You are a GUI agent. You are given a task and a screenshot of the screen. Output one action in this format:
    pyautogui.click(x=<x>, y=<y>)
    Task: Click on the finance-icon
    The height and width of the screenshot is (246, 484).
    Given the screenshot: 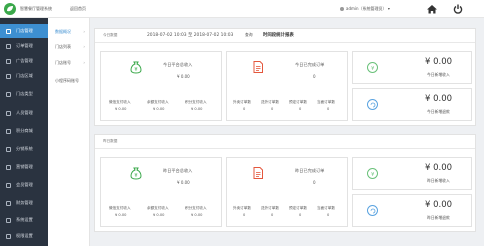 What is the action you would take?
    pyautogui.click(x=8, y=203)
    